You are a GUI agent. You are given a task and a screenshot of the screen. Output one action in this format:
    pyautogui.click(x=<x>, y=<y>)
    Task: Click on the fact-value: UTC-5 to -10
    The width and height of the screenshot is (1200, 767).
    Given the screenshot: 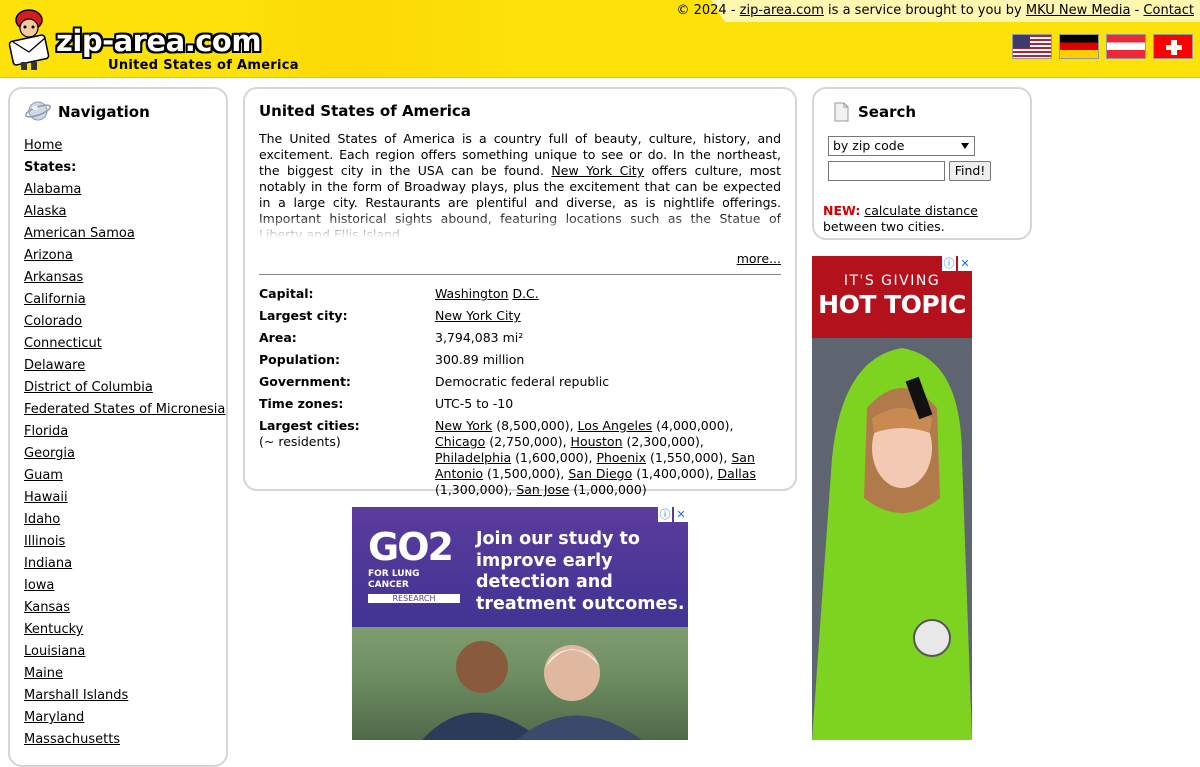 What is the action you would take?
    pyautogui.click(x=474, y=403)
    